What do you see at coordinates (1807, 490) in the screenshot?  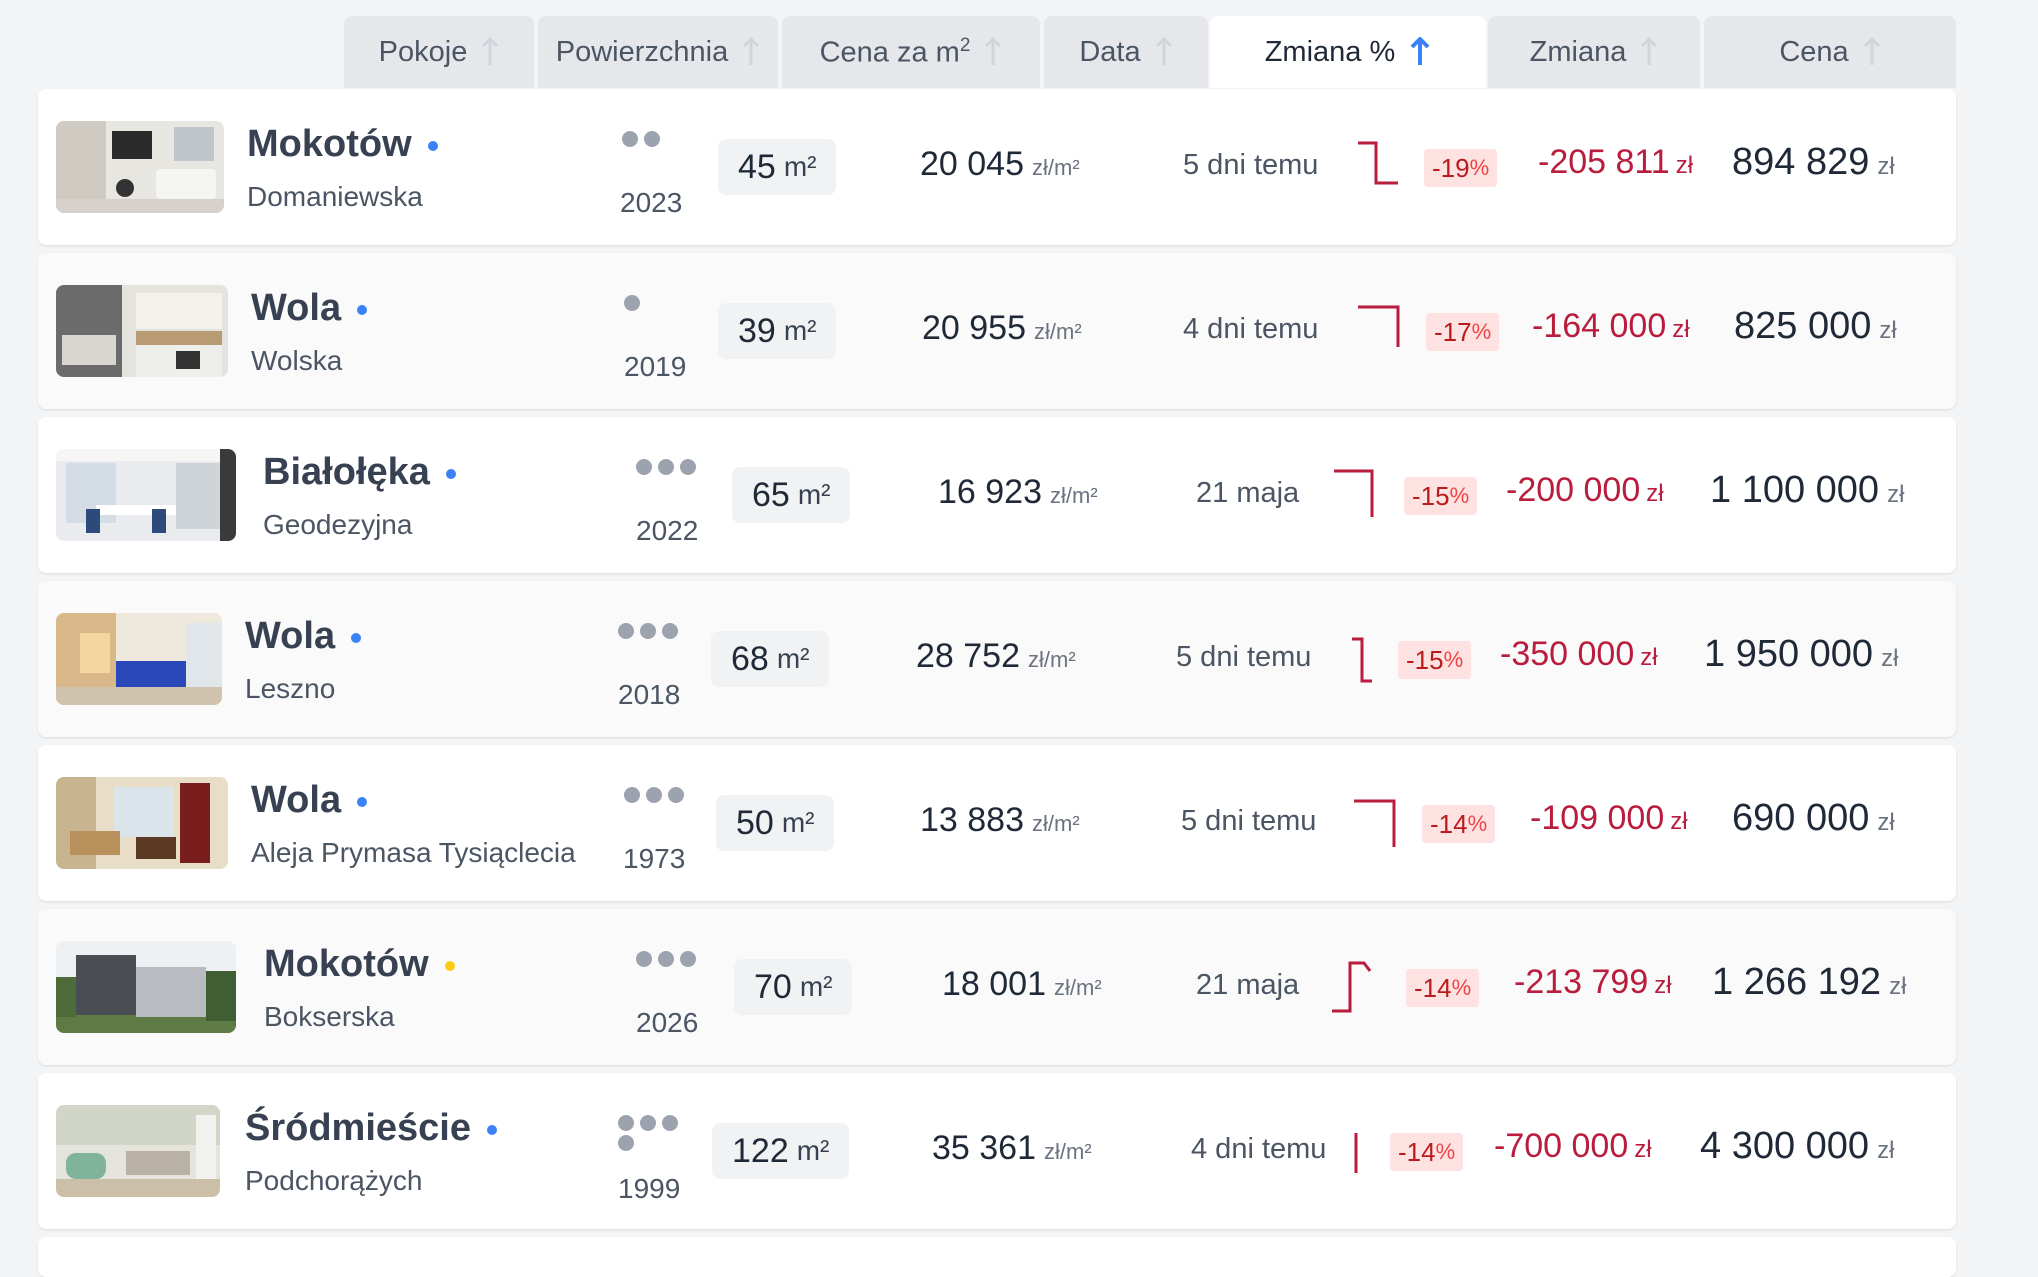 I see `price: 1 100 000 zł` at bounding box center [1807, 490].